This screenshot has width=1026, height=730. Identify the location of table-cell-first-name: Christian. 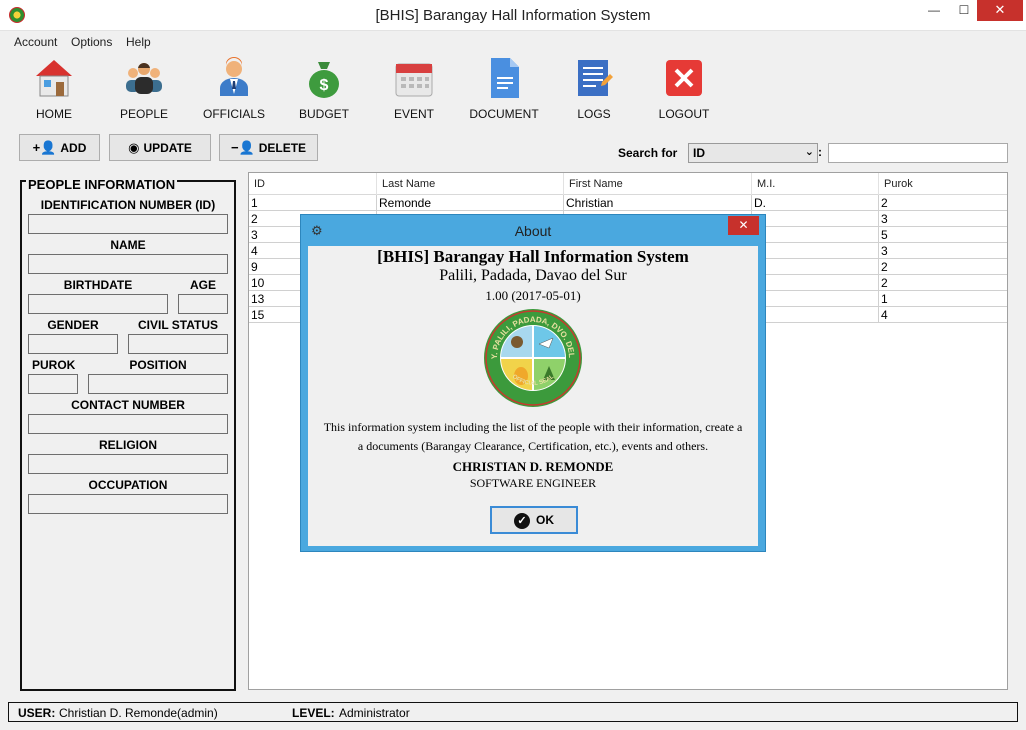
(658, 203).